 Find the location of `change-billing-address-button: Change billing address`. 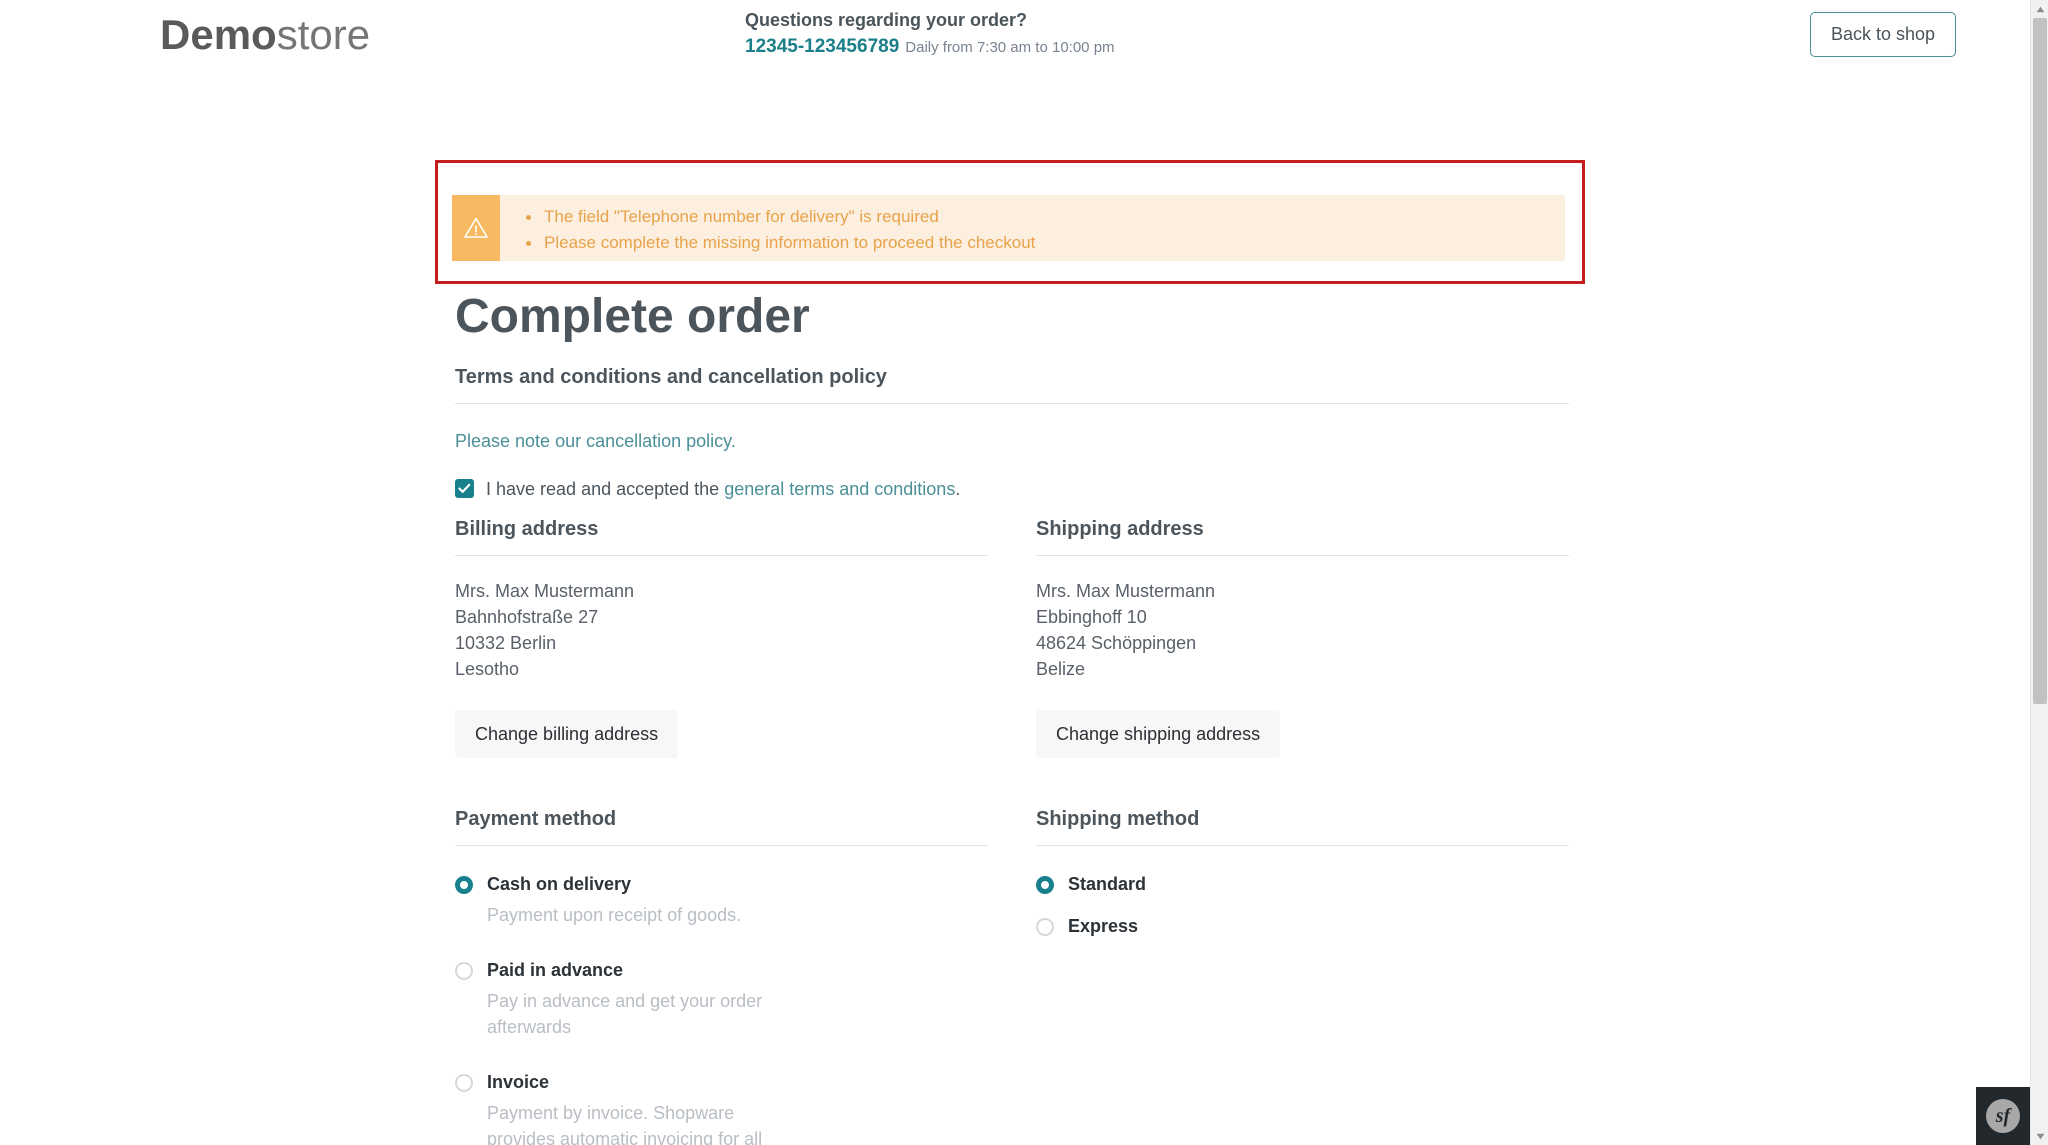

change-billing-address-button: Change billing address is located at coordinates (567, 734).